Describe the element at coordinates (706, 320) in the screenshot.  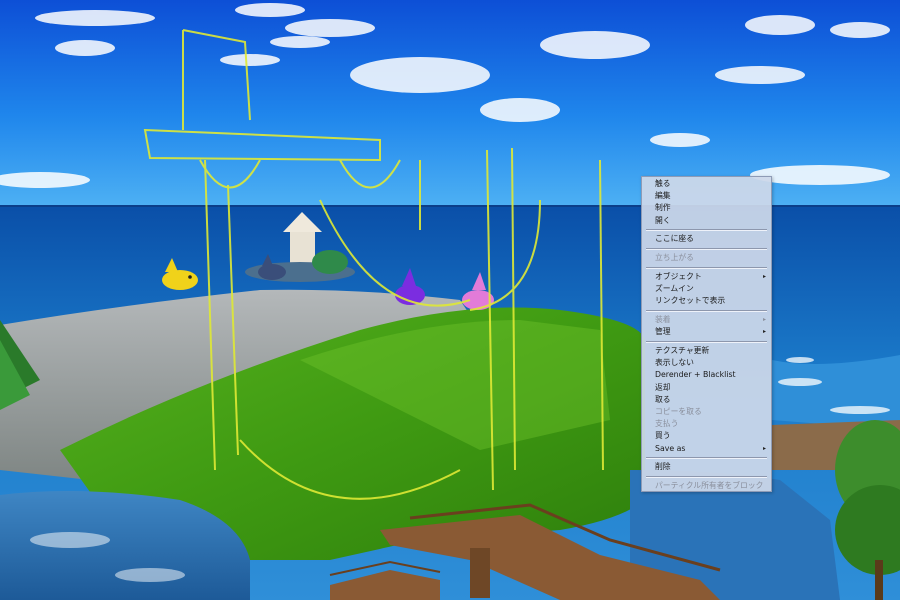
I see `context-menu-item: 装着 ▸` at that location.